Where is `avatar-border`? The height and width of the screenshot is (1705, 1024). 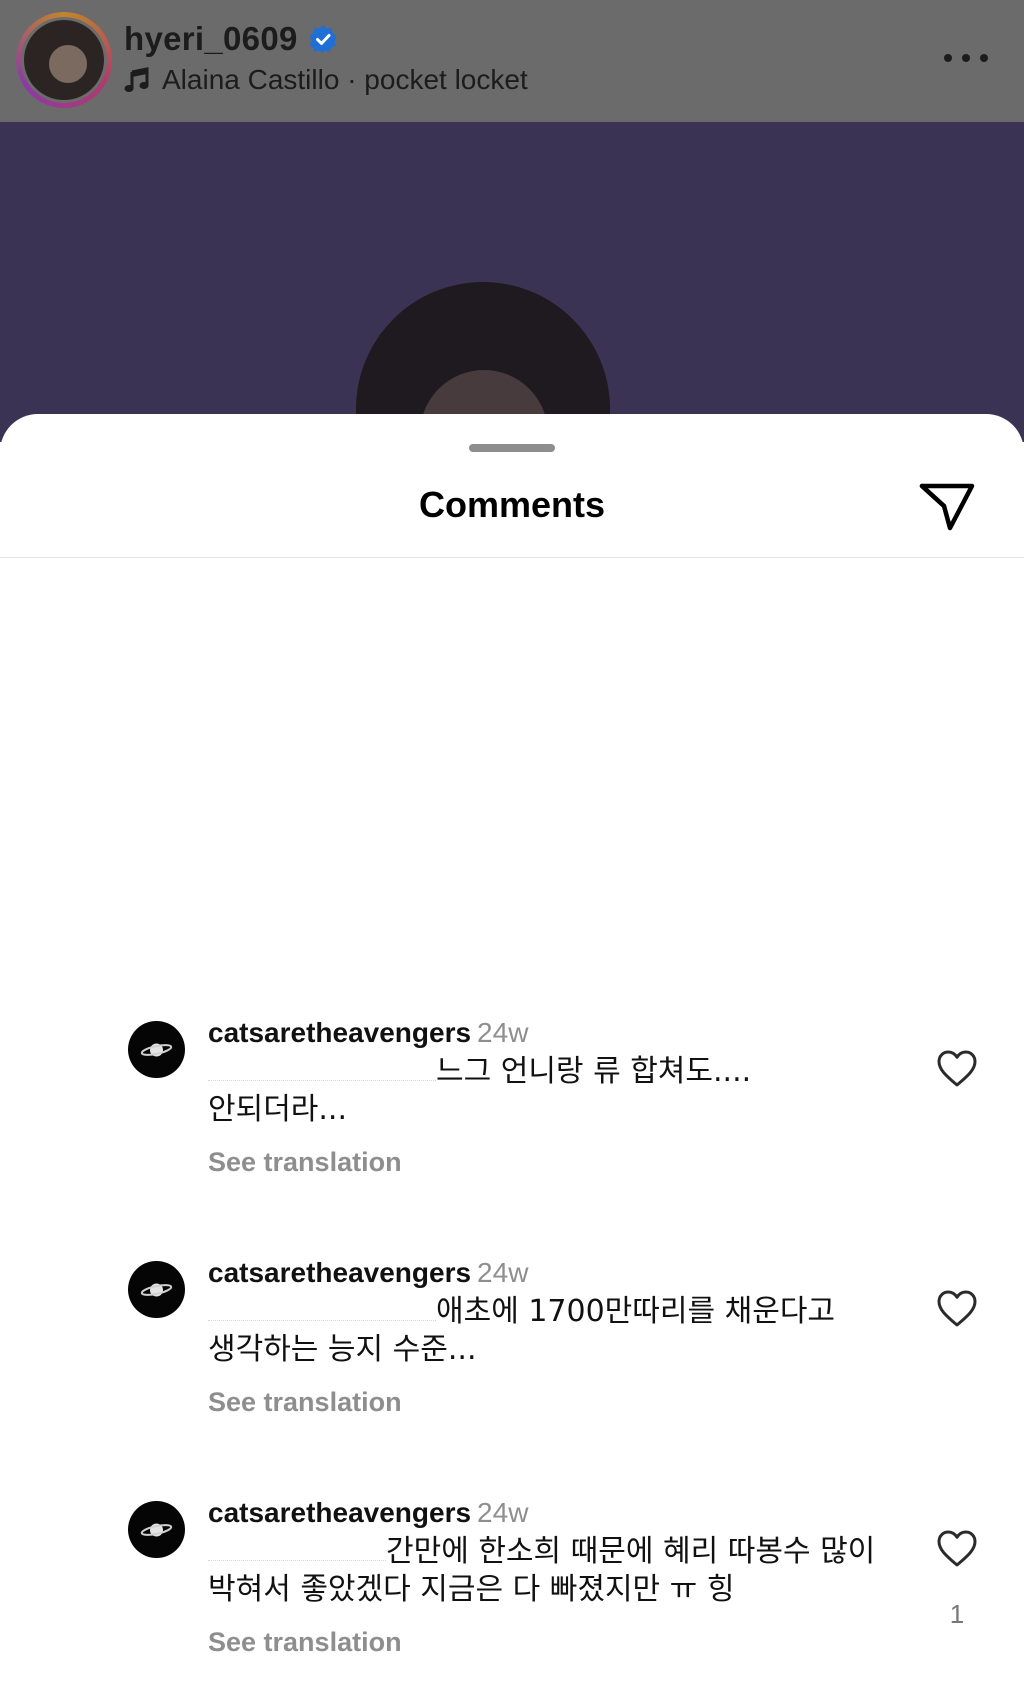 avatar-border is located at coordinates (64, 60).